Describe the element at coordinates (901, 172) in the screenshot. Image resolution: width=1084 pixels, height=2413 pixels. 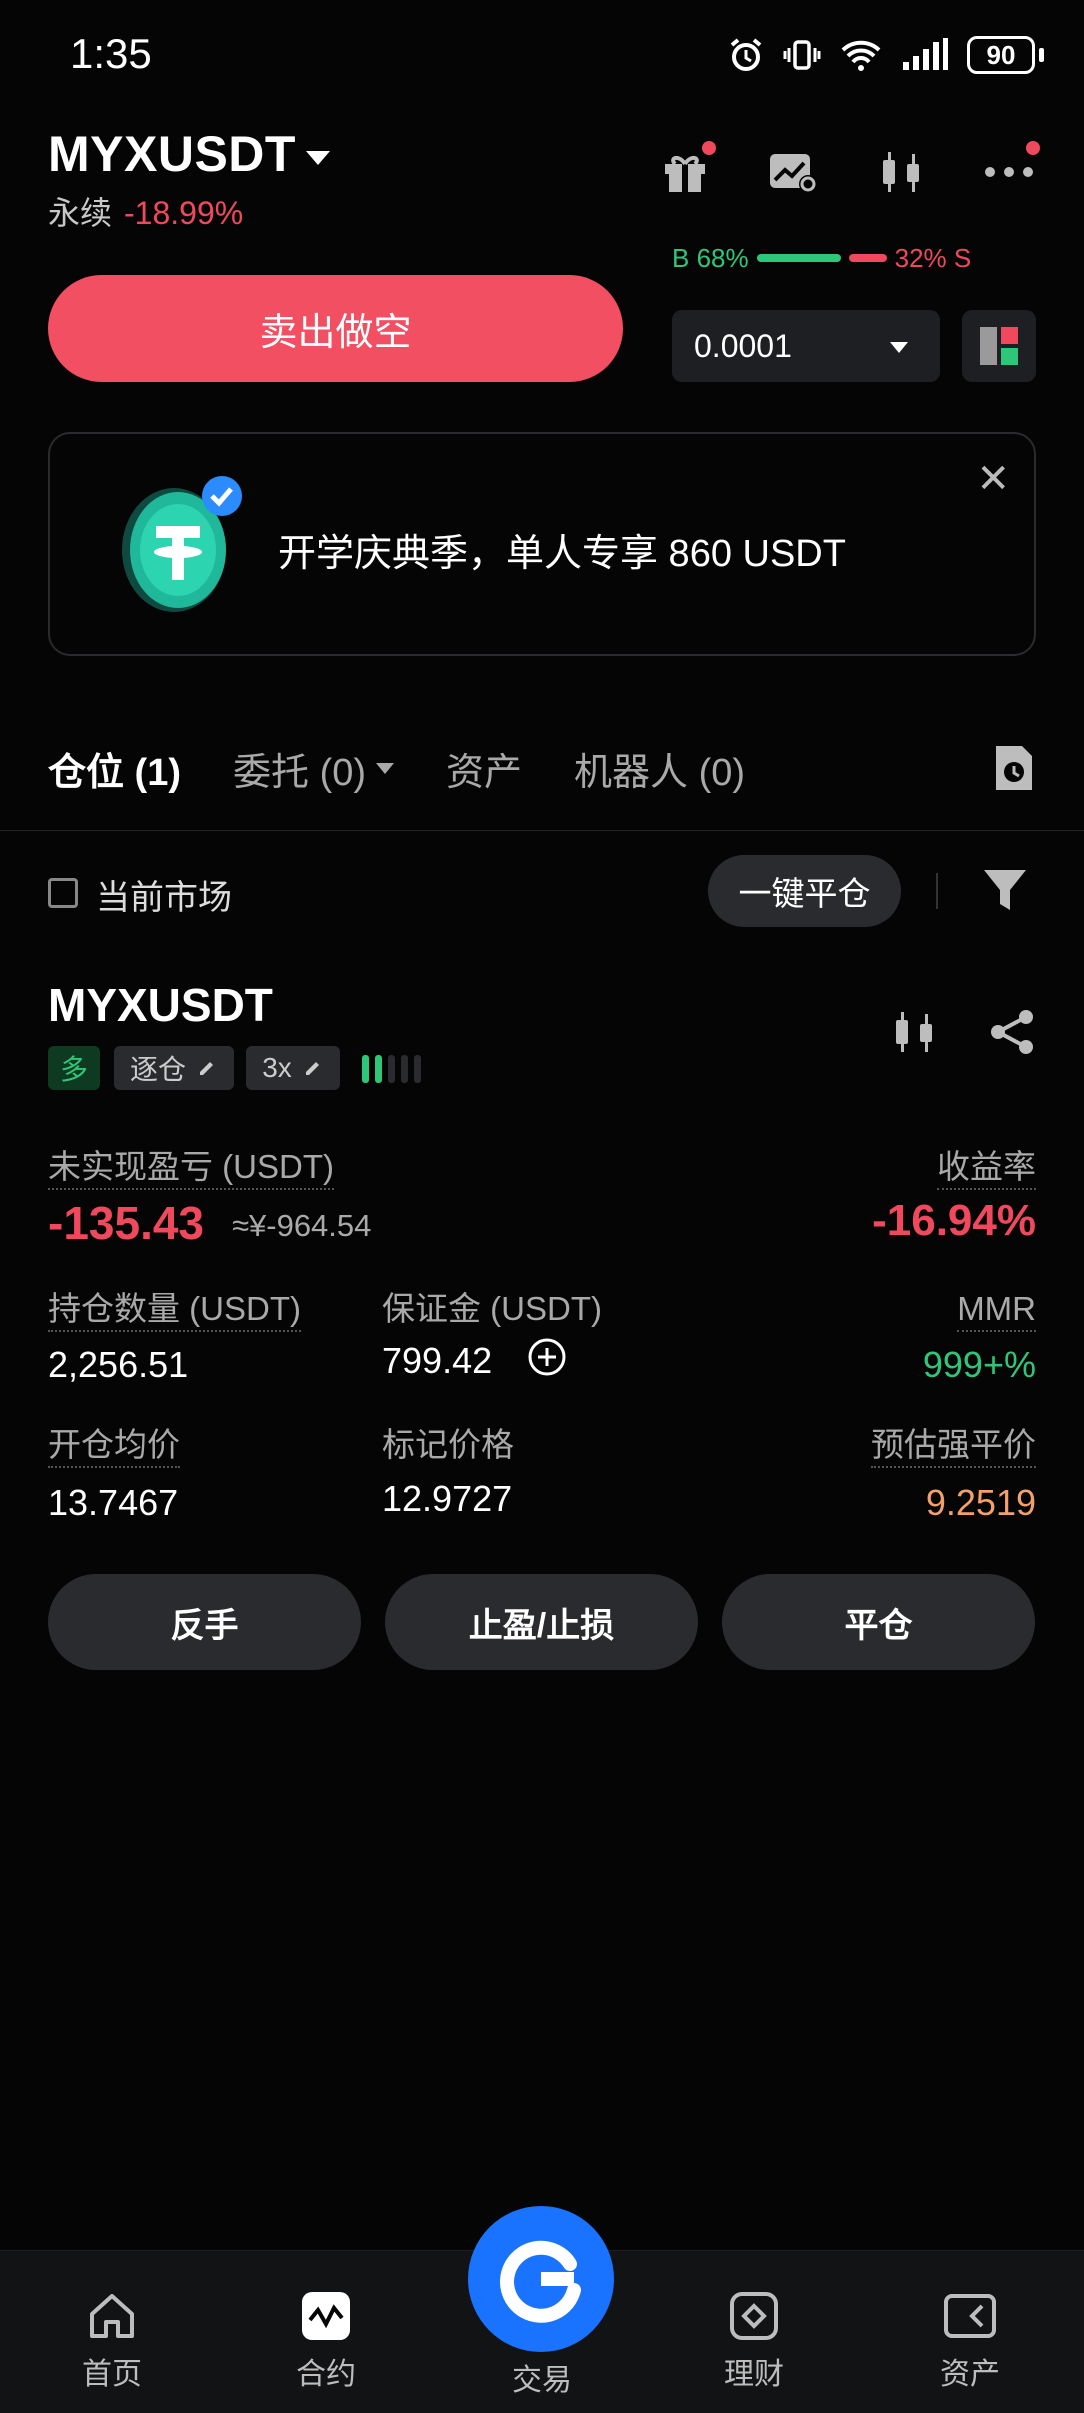
I see `candlestick-button` at that location.